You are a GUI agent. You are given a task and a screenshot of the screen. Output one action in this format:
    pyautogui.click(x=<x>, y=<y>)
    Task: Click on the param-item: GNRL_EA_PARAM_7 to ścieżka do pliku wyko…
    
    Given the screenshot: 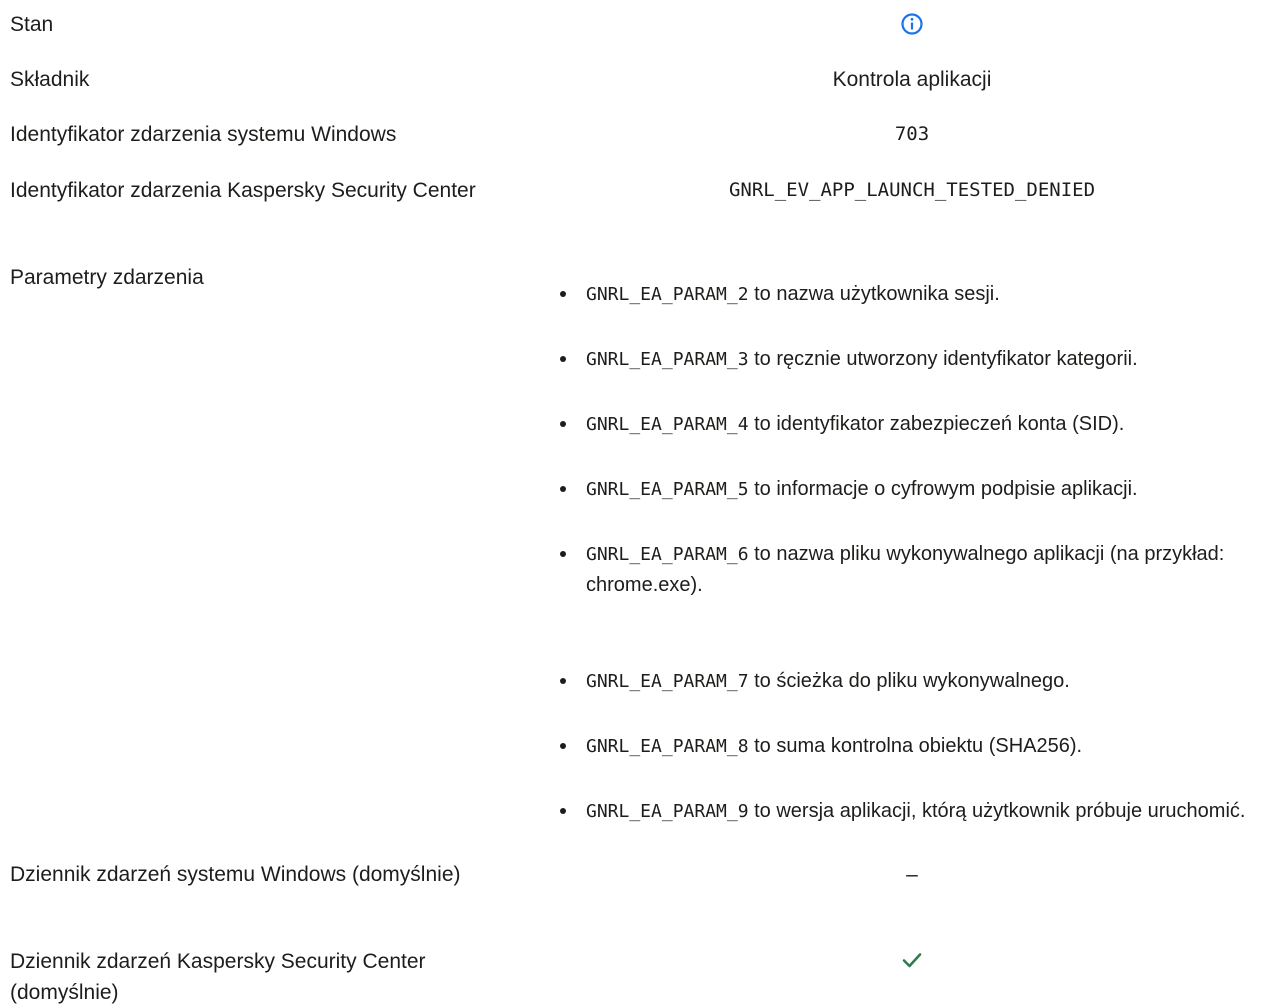 What is the action you would take?
    pyautogui.click(x=912, y=681)
    